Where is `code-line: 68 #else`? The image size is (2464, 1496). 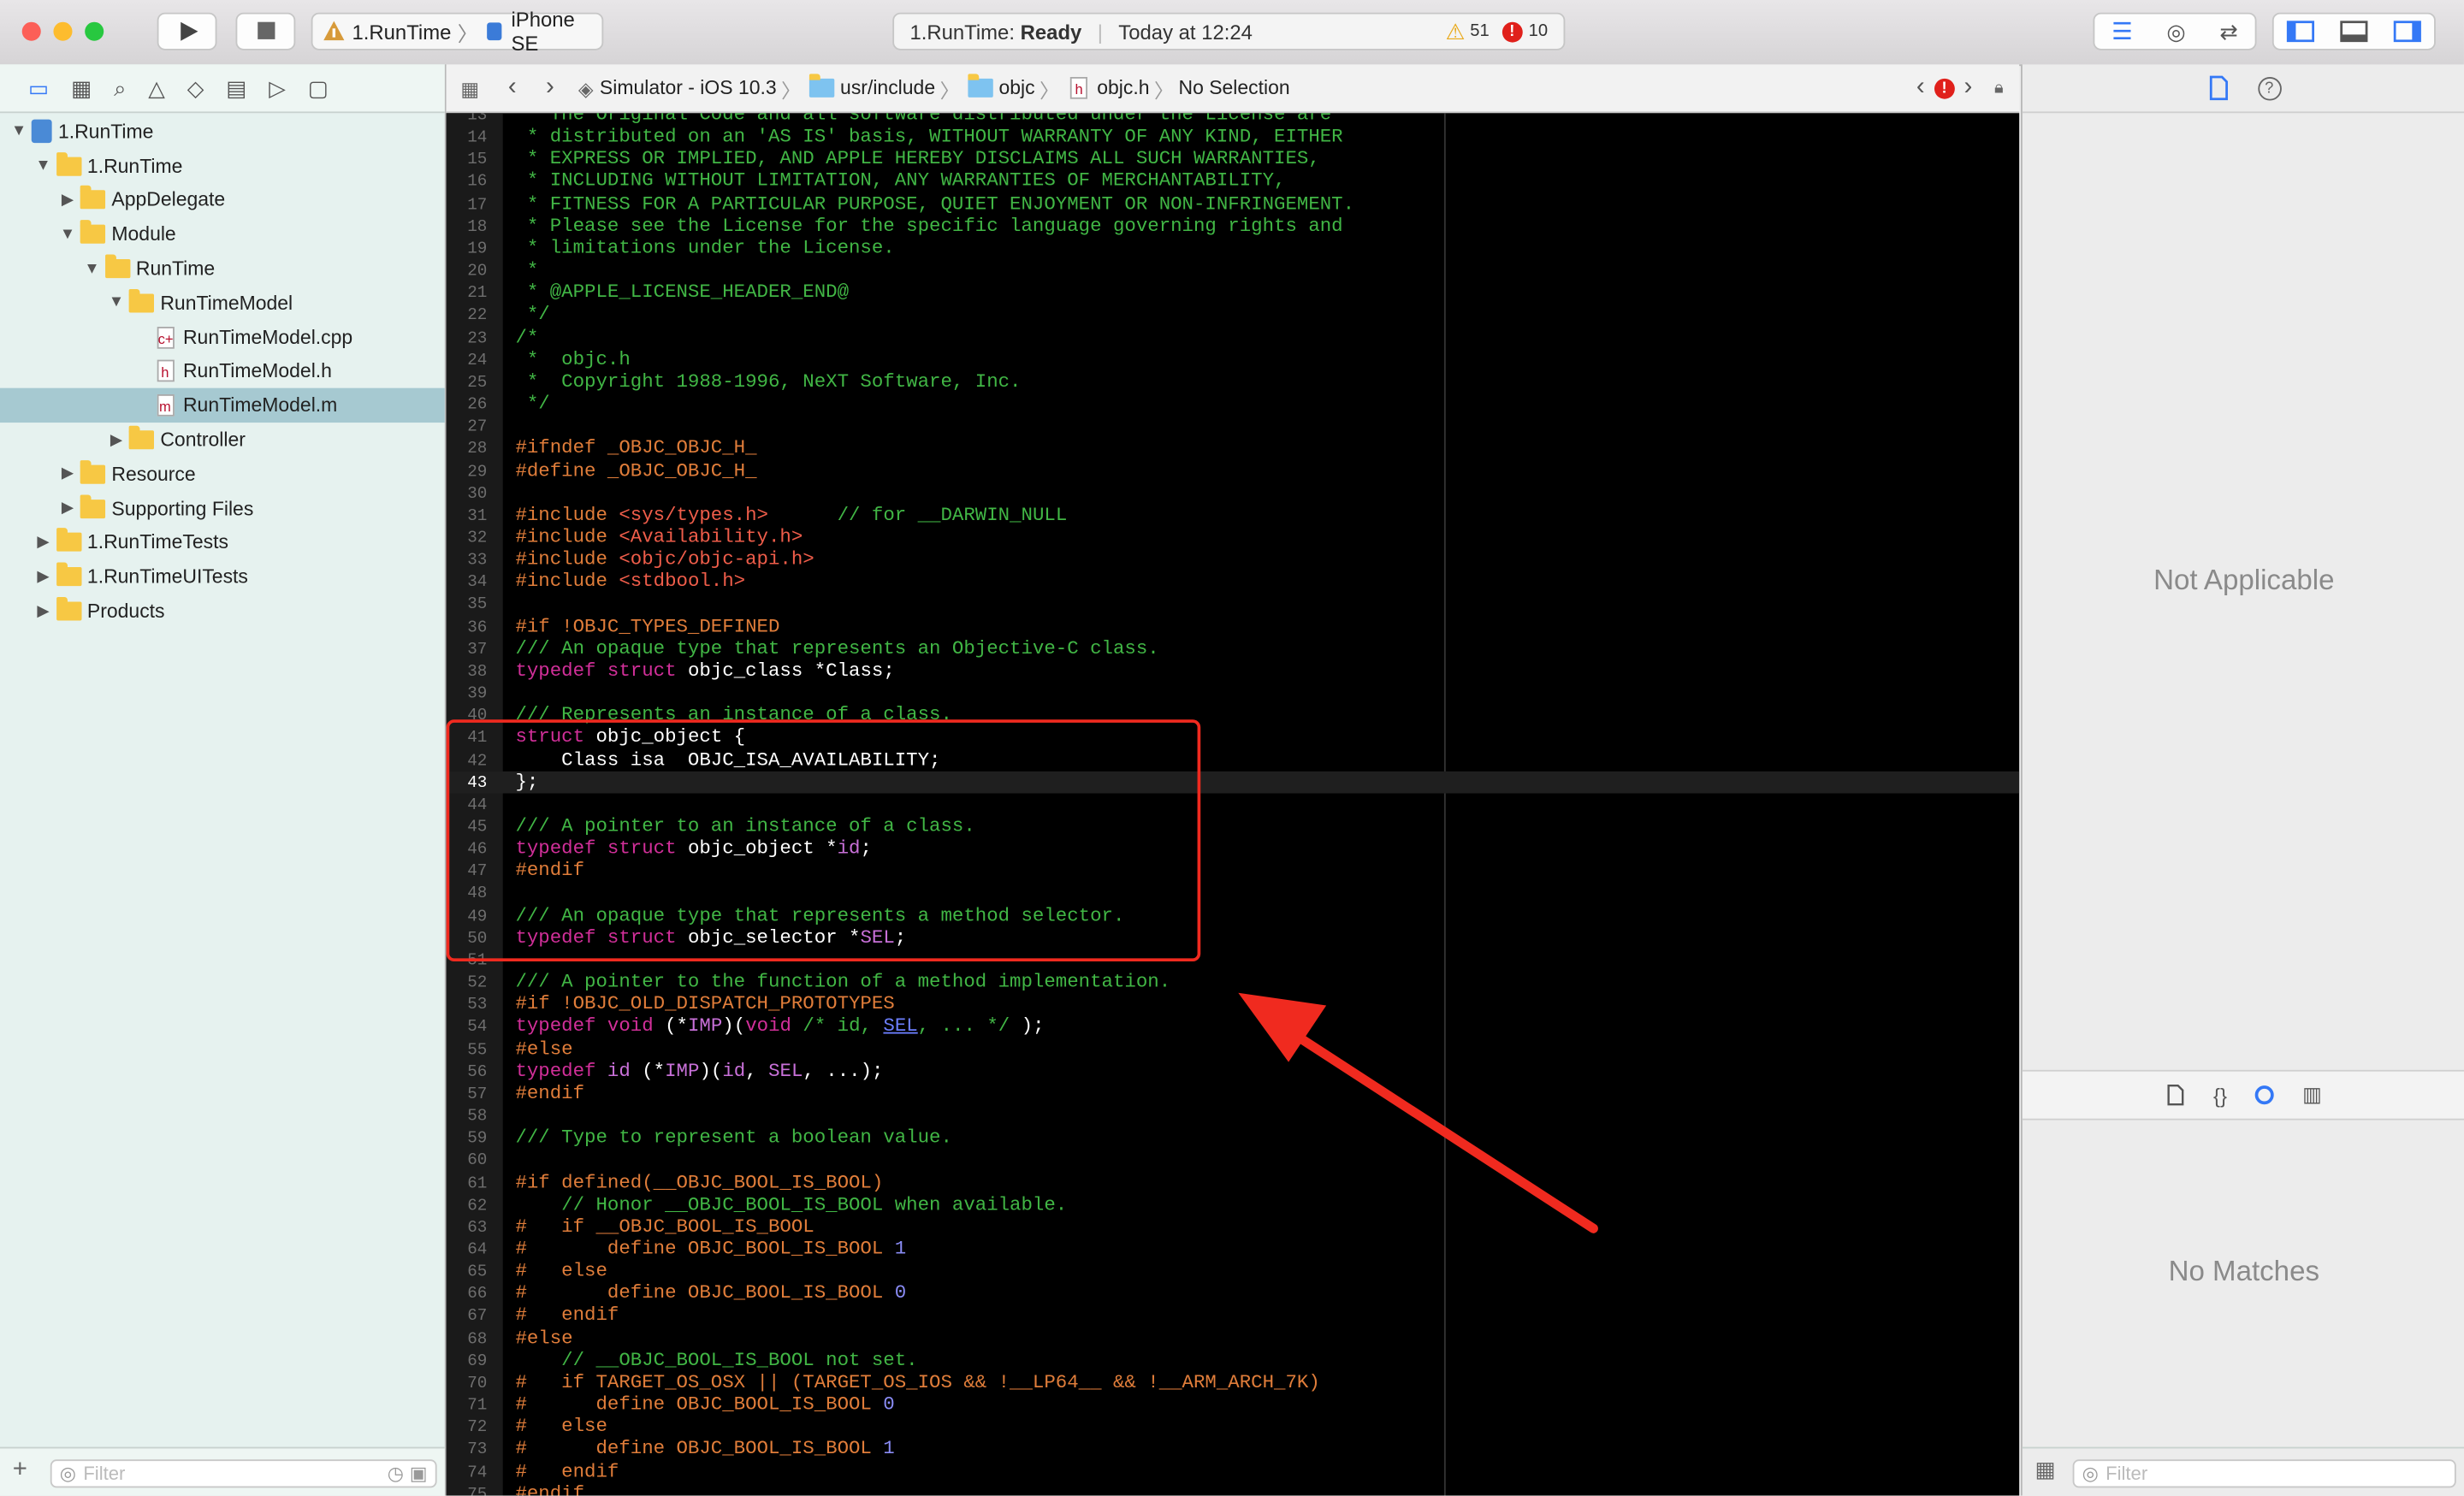 code-line: 68 #else is located at coordinates (1233, 1338).